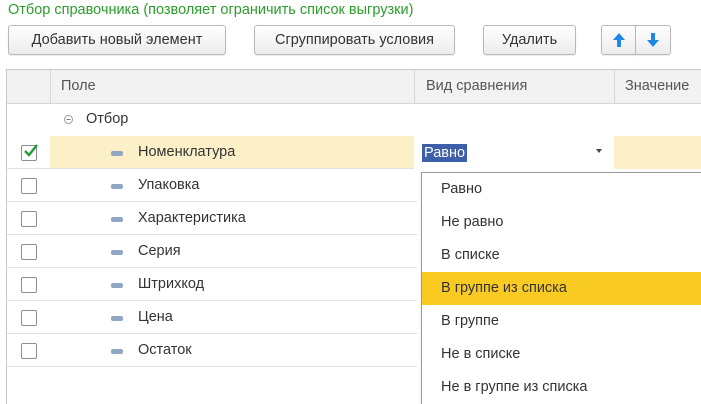 Image resolution: width=701 pixels, height=404 pixels. I want to click on group-label: Отбор, so click(107, 119).